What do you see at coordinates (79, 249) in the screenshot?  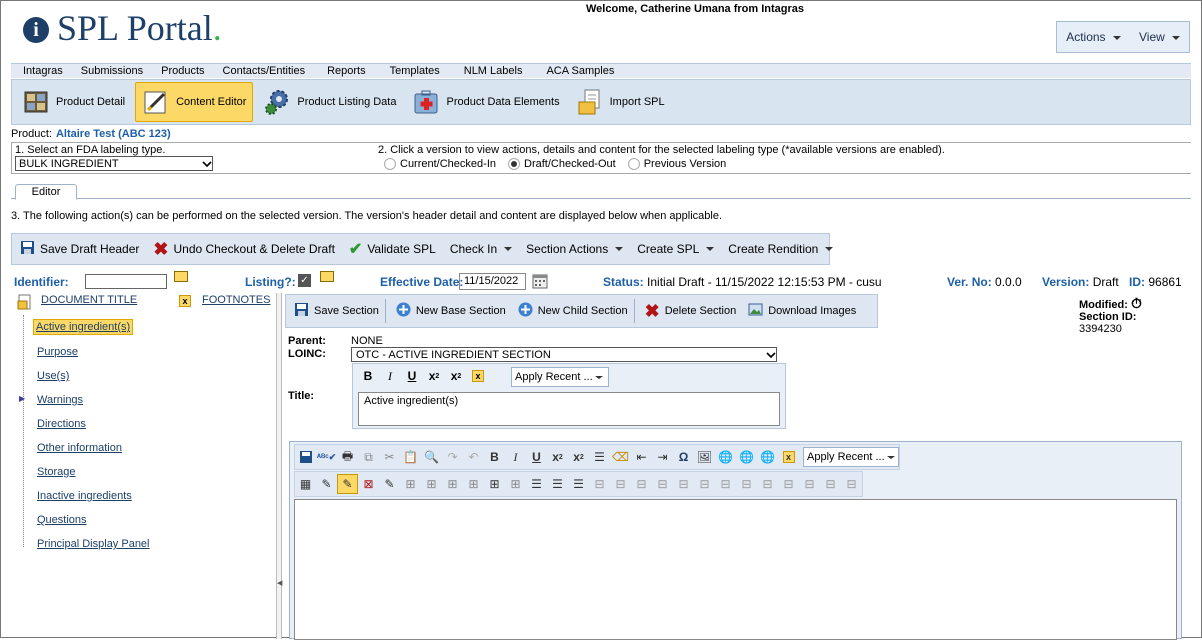 I see `save-draft-header-button: Save Draft Header` at bounding box center [79, 249].